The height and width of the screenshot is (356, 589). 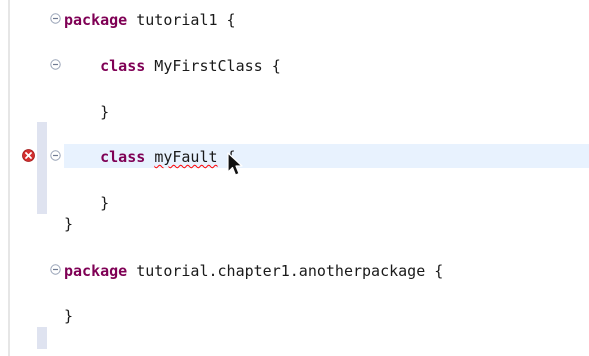 I want to click on code-text: tutorial1 {, so click(x=181, y=20).